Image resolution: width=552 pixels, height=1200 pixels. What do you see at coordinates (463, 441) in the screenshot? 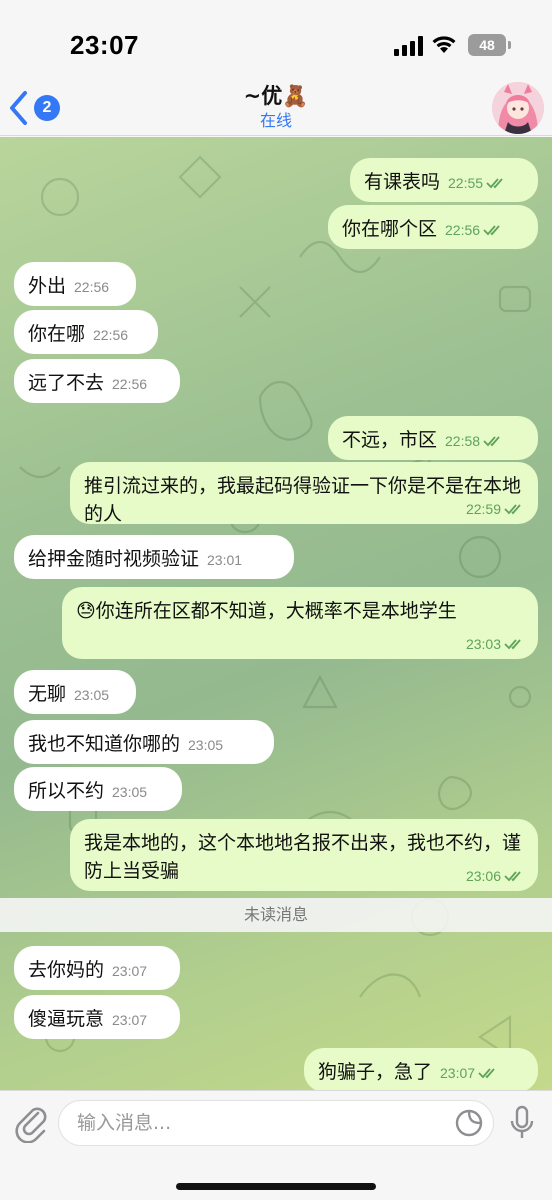
I see `message-time: 22:58` at bounding box center [463, 441].